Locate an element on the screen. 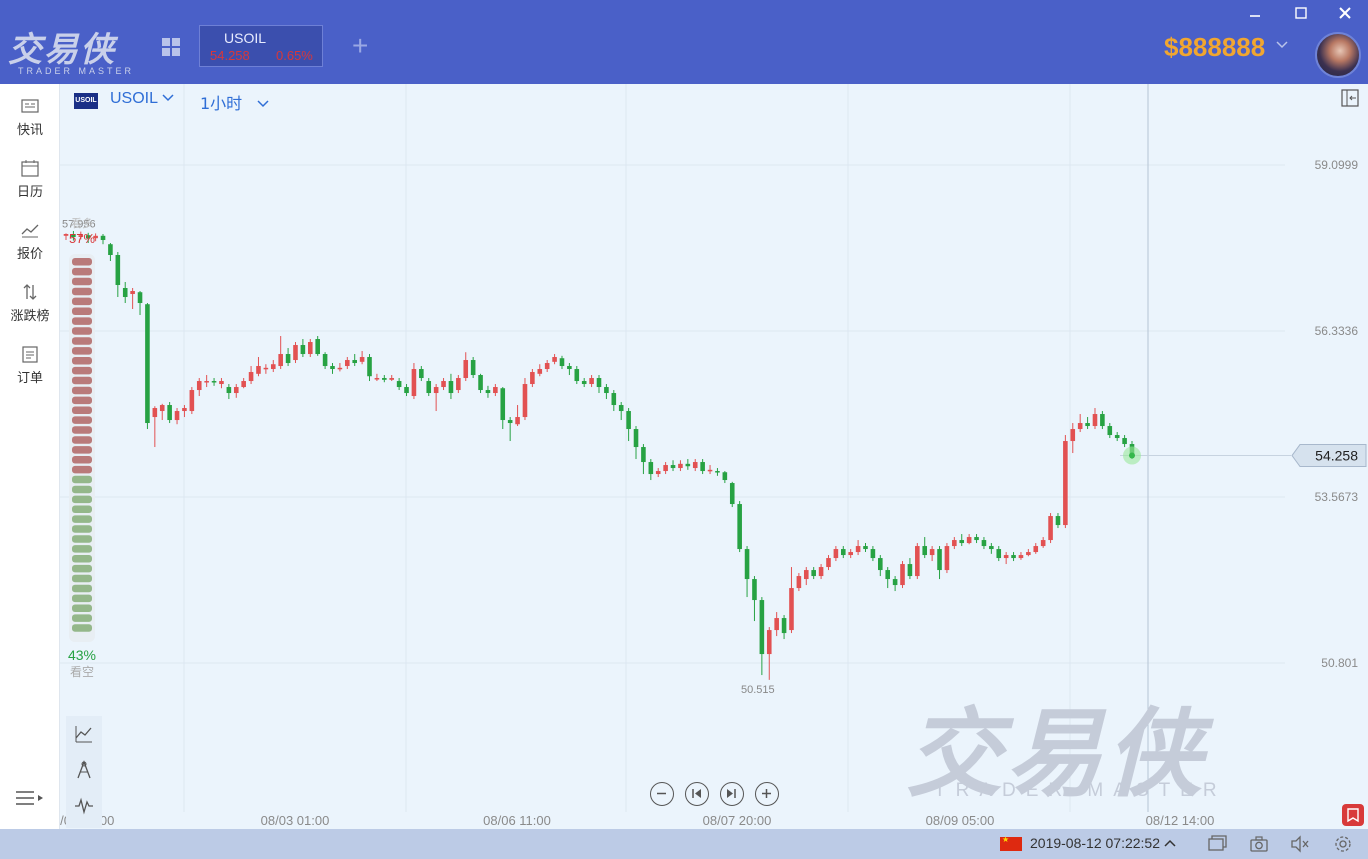 The height and width of the screenshot is (859, 1368). time-axis-label: 08/09 05:00 is located at coordinates (960, 820).